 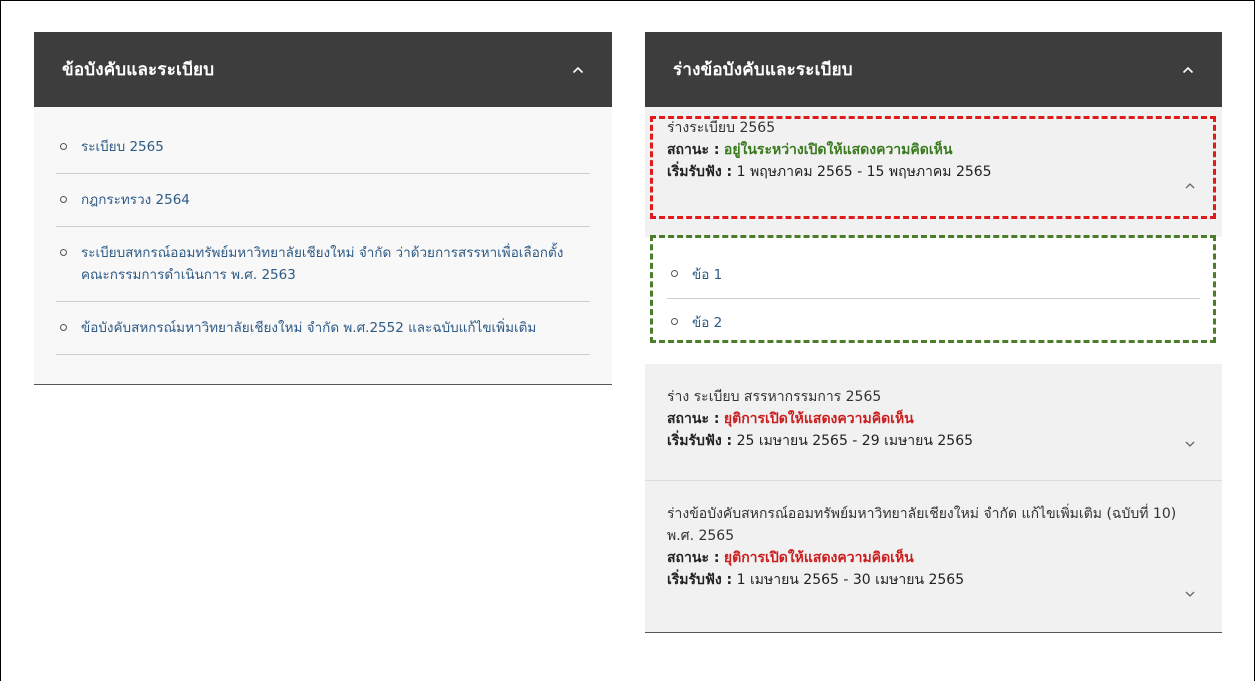 I want to click on list-item: ระเบียบ 2565, so click(x=323, y=147).